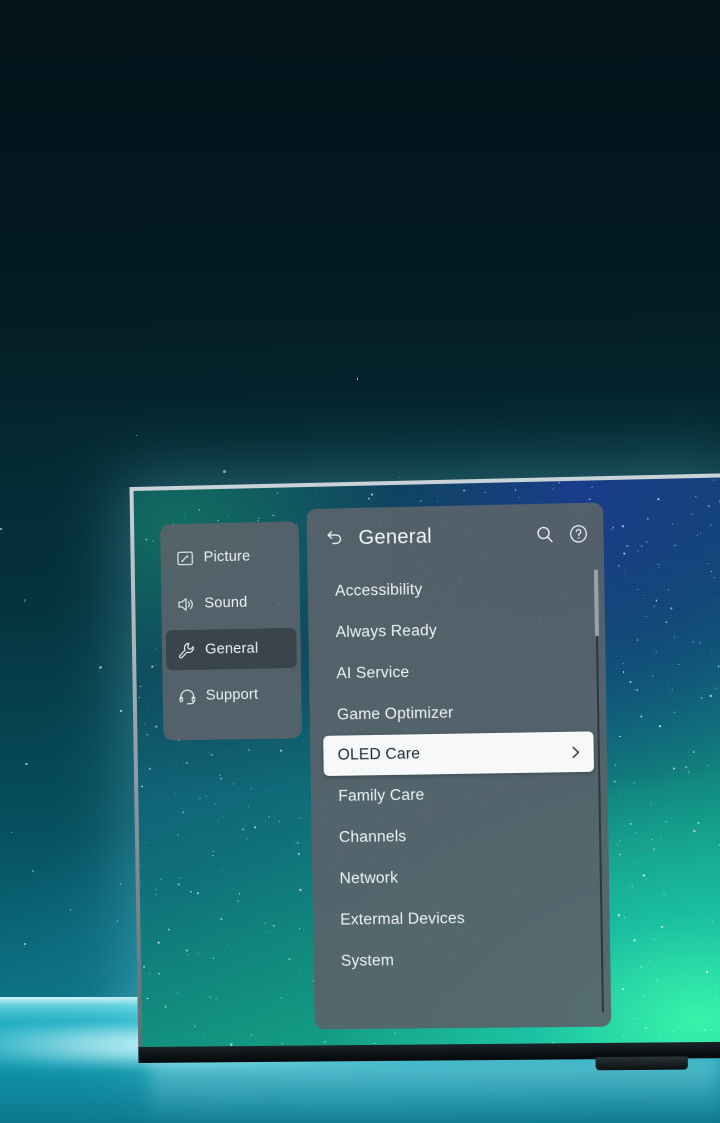  I want to click on speaker-icon, so click(185, 603).